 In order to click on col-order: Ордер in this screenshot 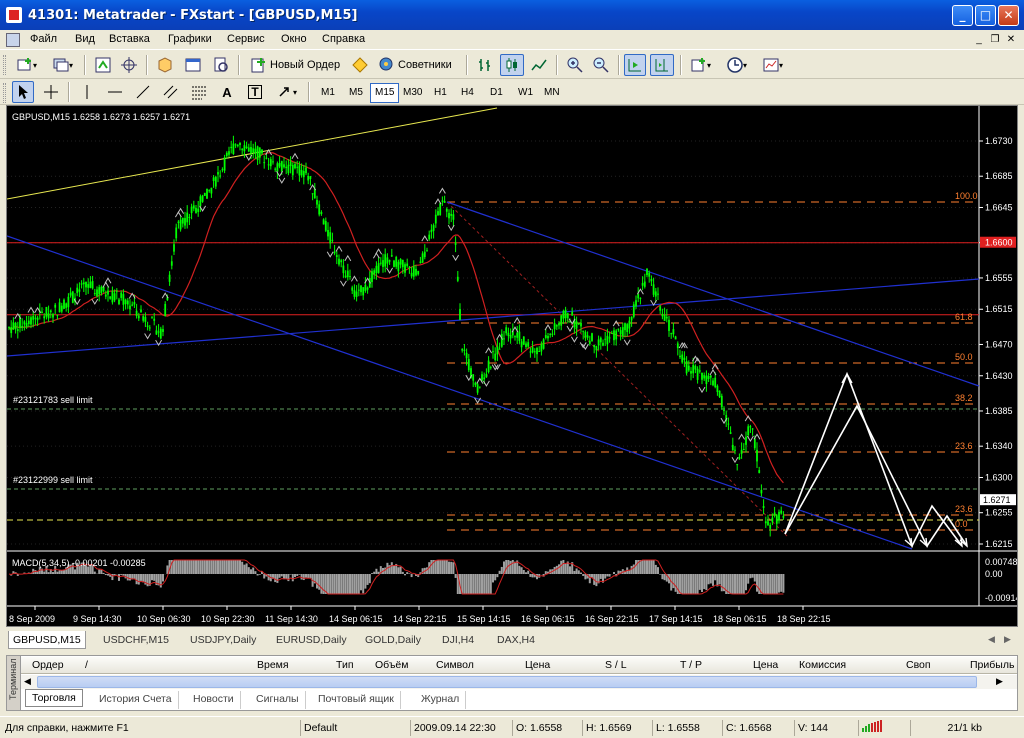, I will do `click(48, 665)`.